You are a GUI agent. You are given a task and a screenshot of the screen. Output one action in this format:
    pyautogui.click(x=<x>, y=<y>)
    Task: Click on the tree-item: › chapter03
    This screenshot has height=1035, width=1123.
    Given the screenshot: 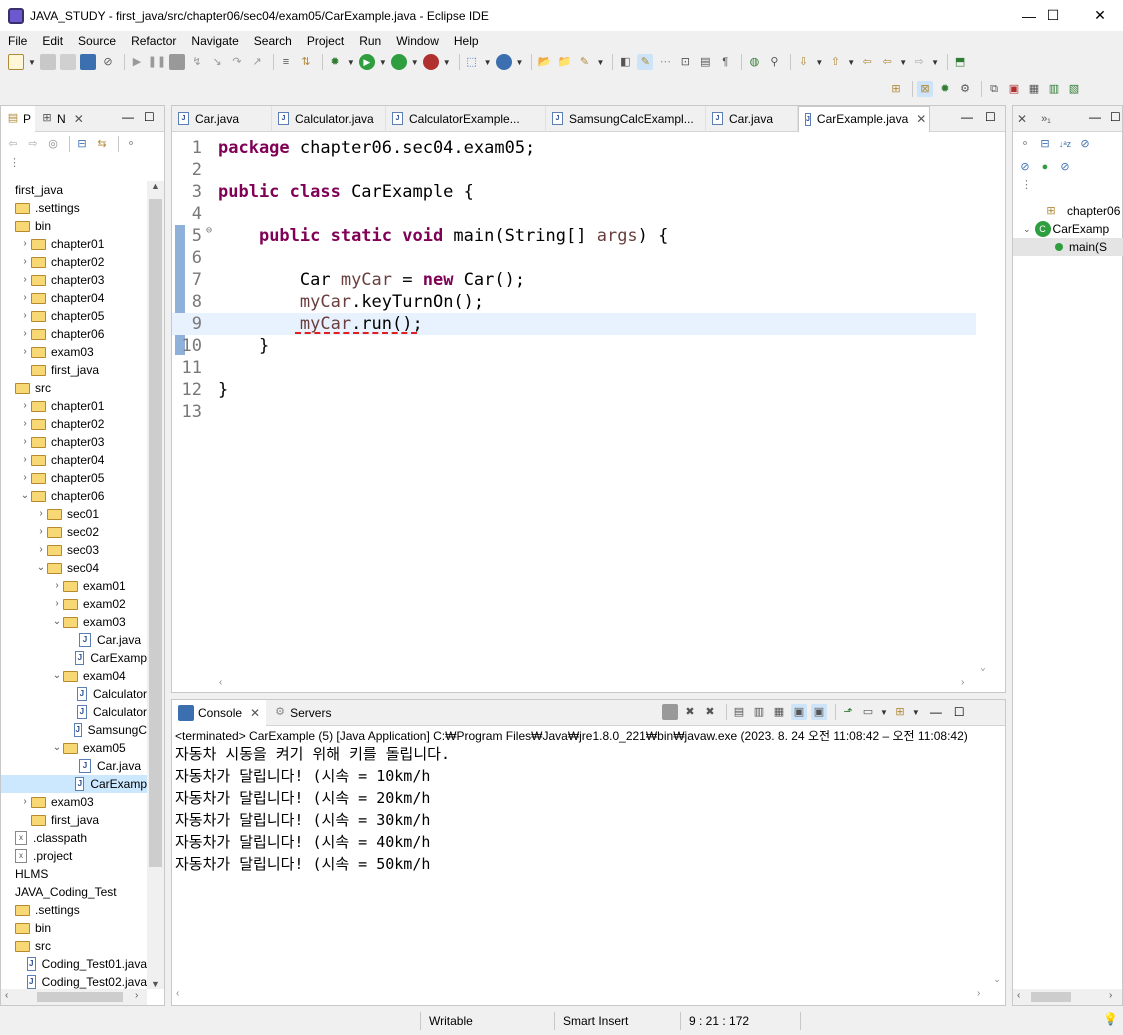 What is the action you would take?
    pyautogui.click(x=74, y=442)
    